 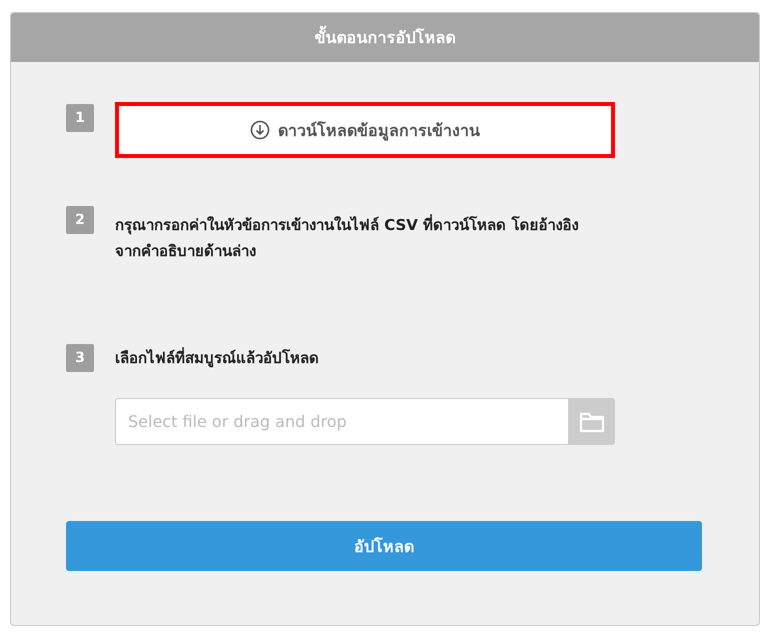 I want to click on panel-title: ขั้นตอนการอัปโหลด, so click(x=385, y=37).